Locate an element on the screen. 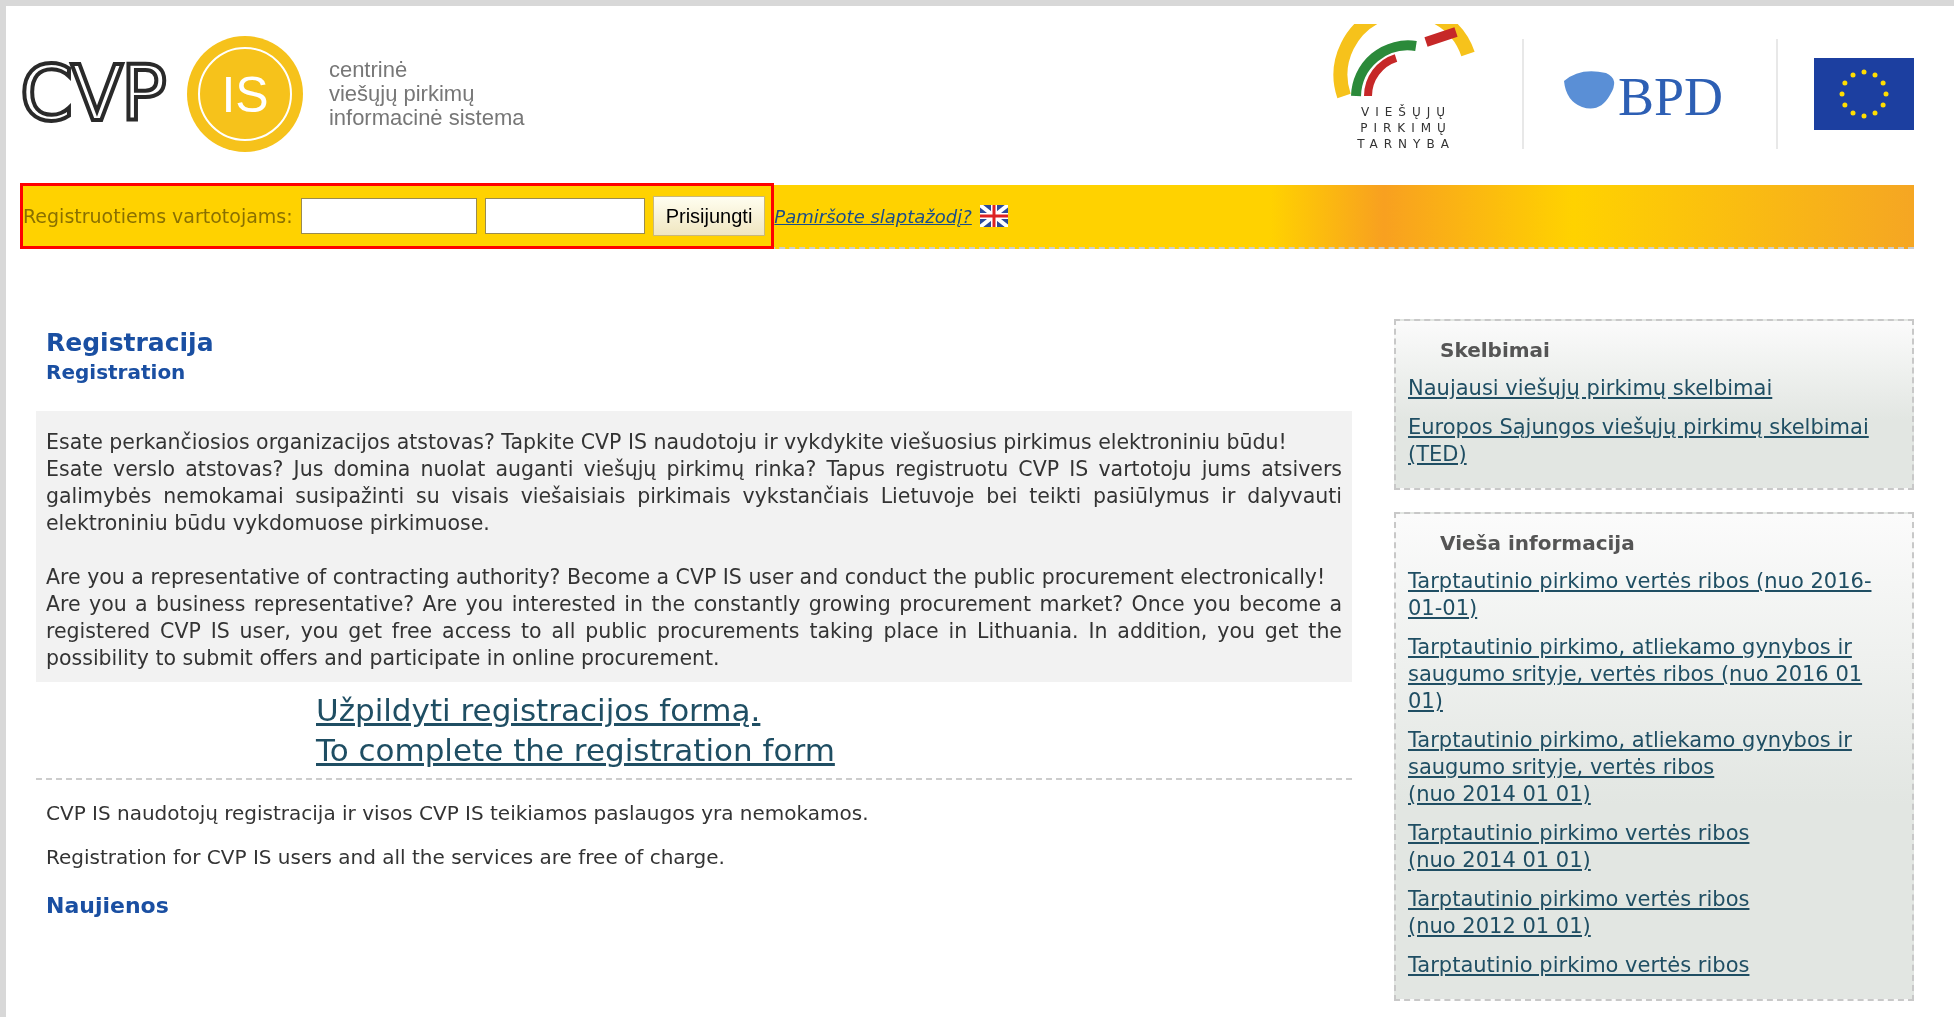  sidebar-link: Naujausi viešųjų pirkimų skelbimai is located at coordinates (1590, 388).